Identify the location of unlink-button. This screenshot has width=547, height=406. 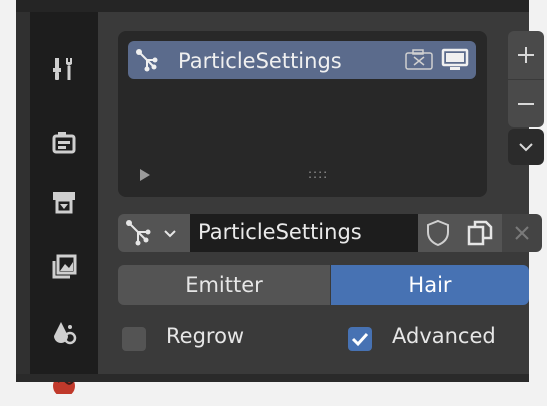
(522, 233).